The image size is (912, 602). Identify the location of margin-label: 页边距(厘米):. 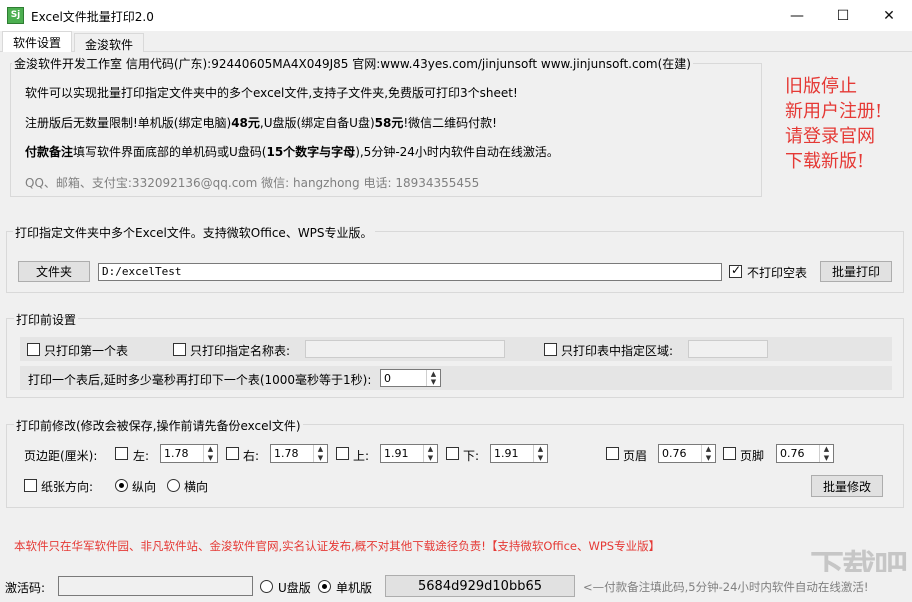
(61, 456).